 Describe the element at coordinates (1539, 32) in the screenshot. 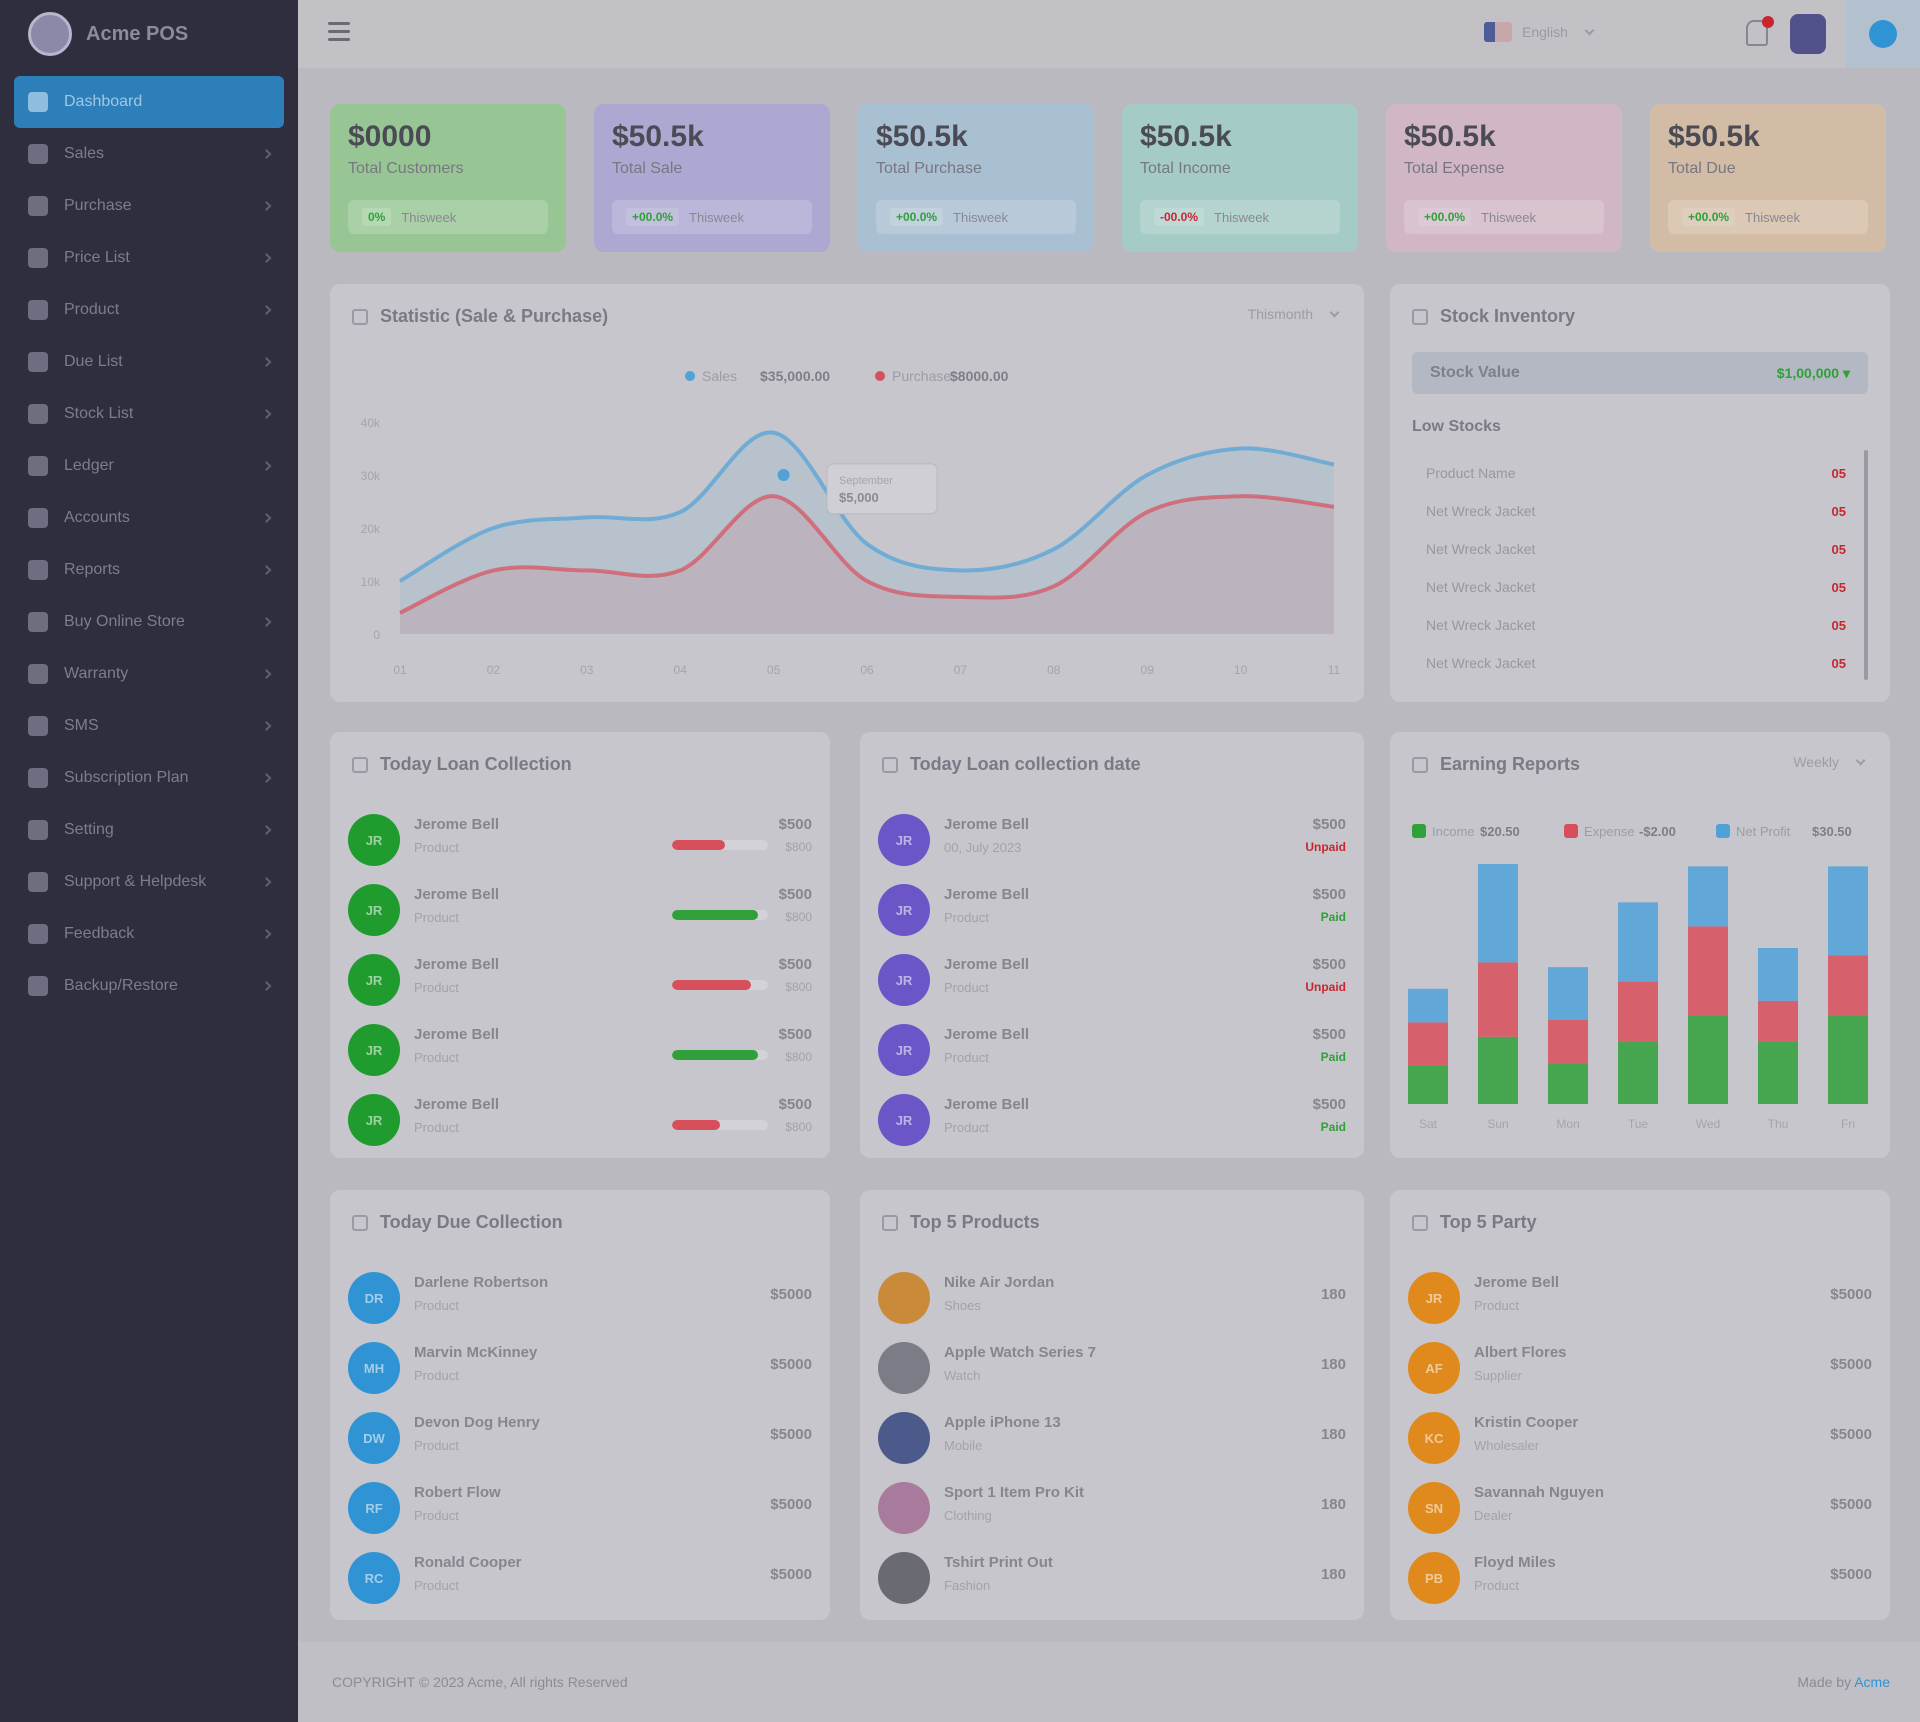

I see `language-selector: English` at that location.